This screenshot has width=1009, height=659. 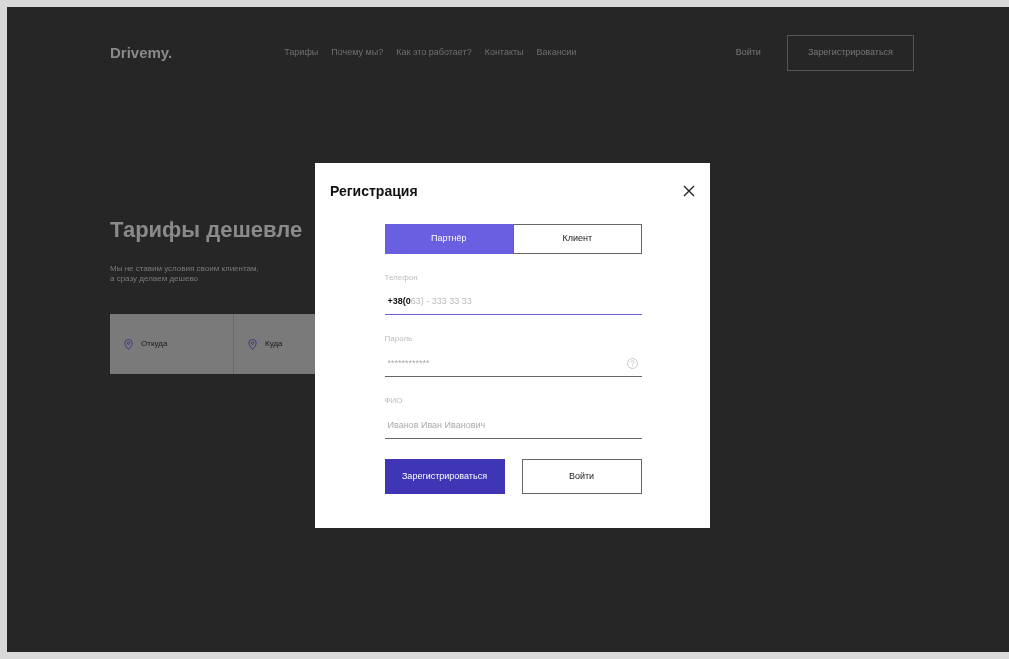 What do you see at coordinates (632, 363) in the screenshot?
I see `help-icon` at bounding box center [632, 363].